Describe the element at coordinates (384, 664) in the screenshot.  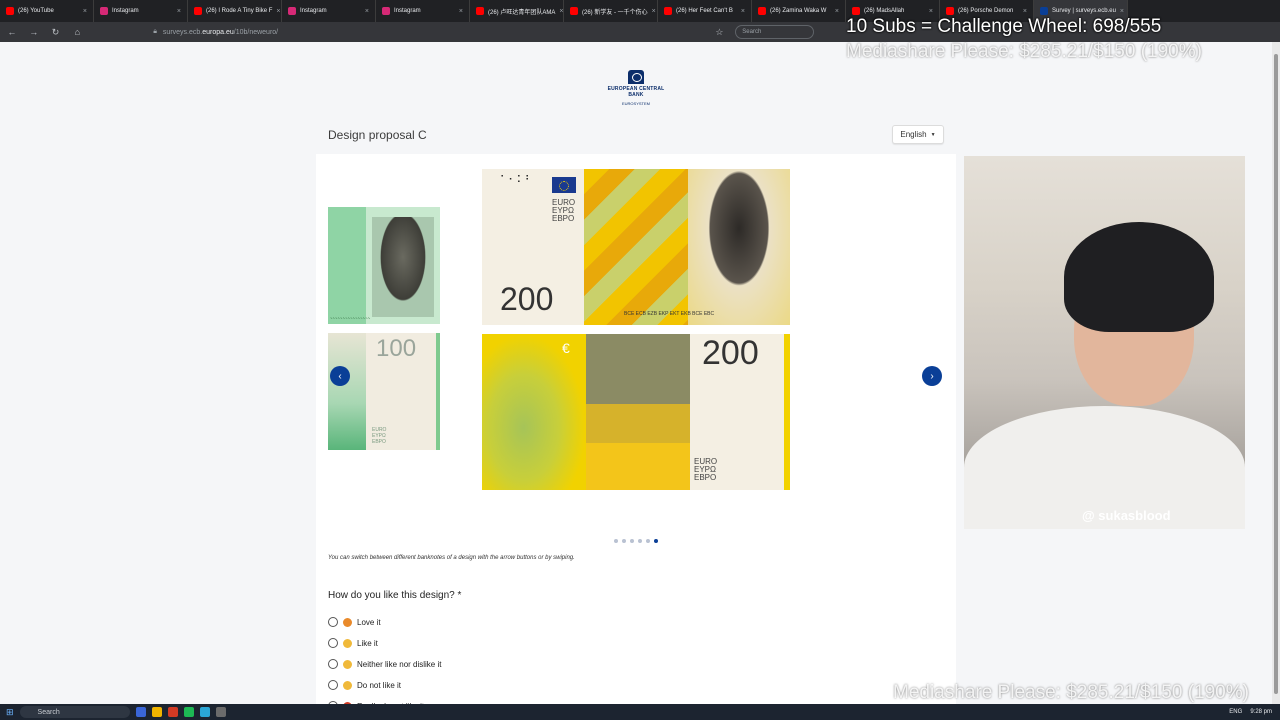
I see `answer-option: Neither like nor dislike it` at that location.